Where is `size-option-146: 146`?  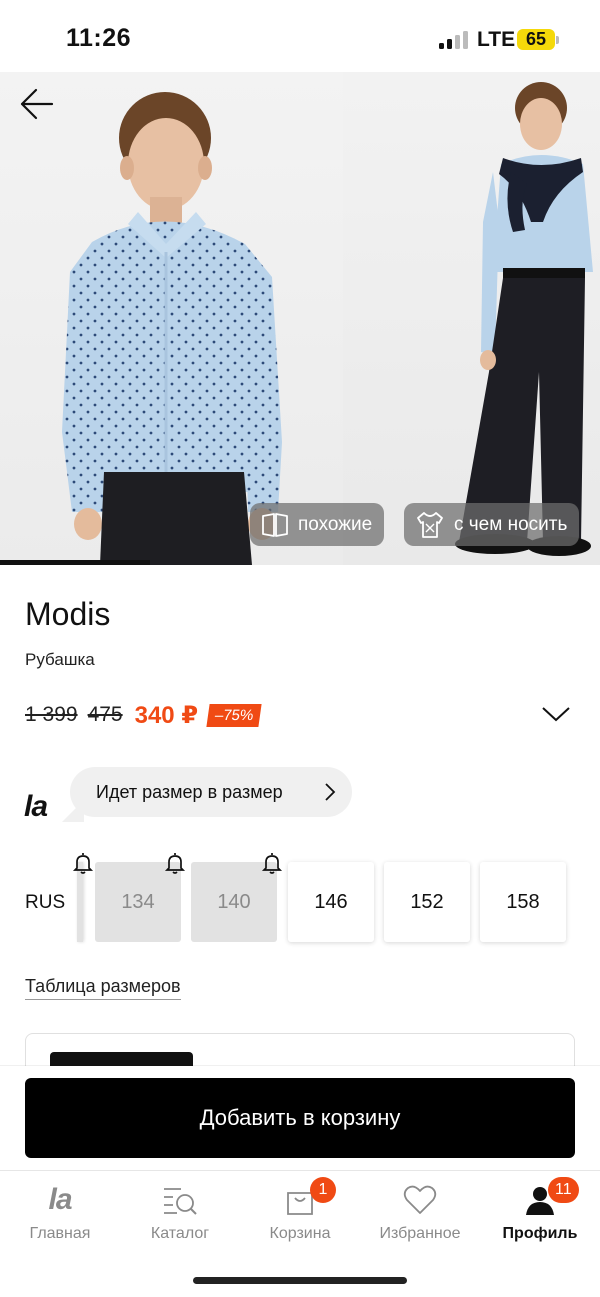
size-option-146: 146 is located at coordinates (331, 902).